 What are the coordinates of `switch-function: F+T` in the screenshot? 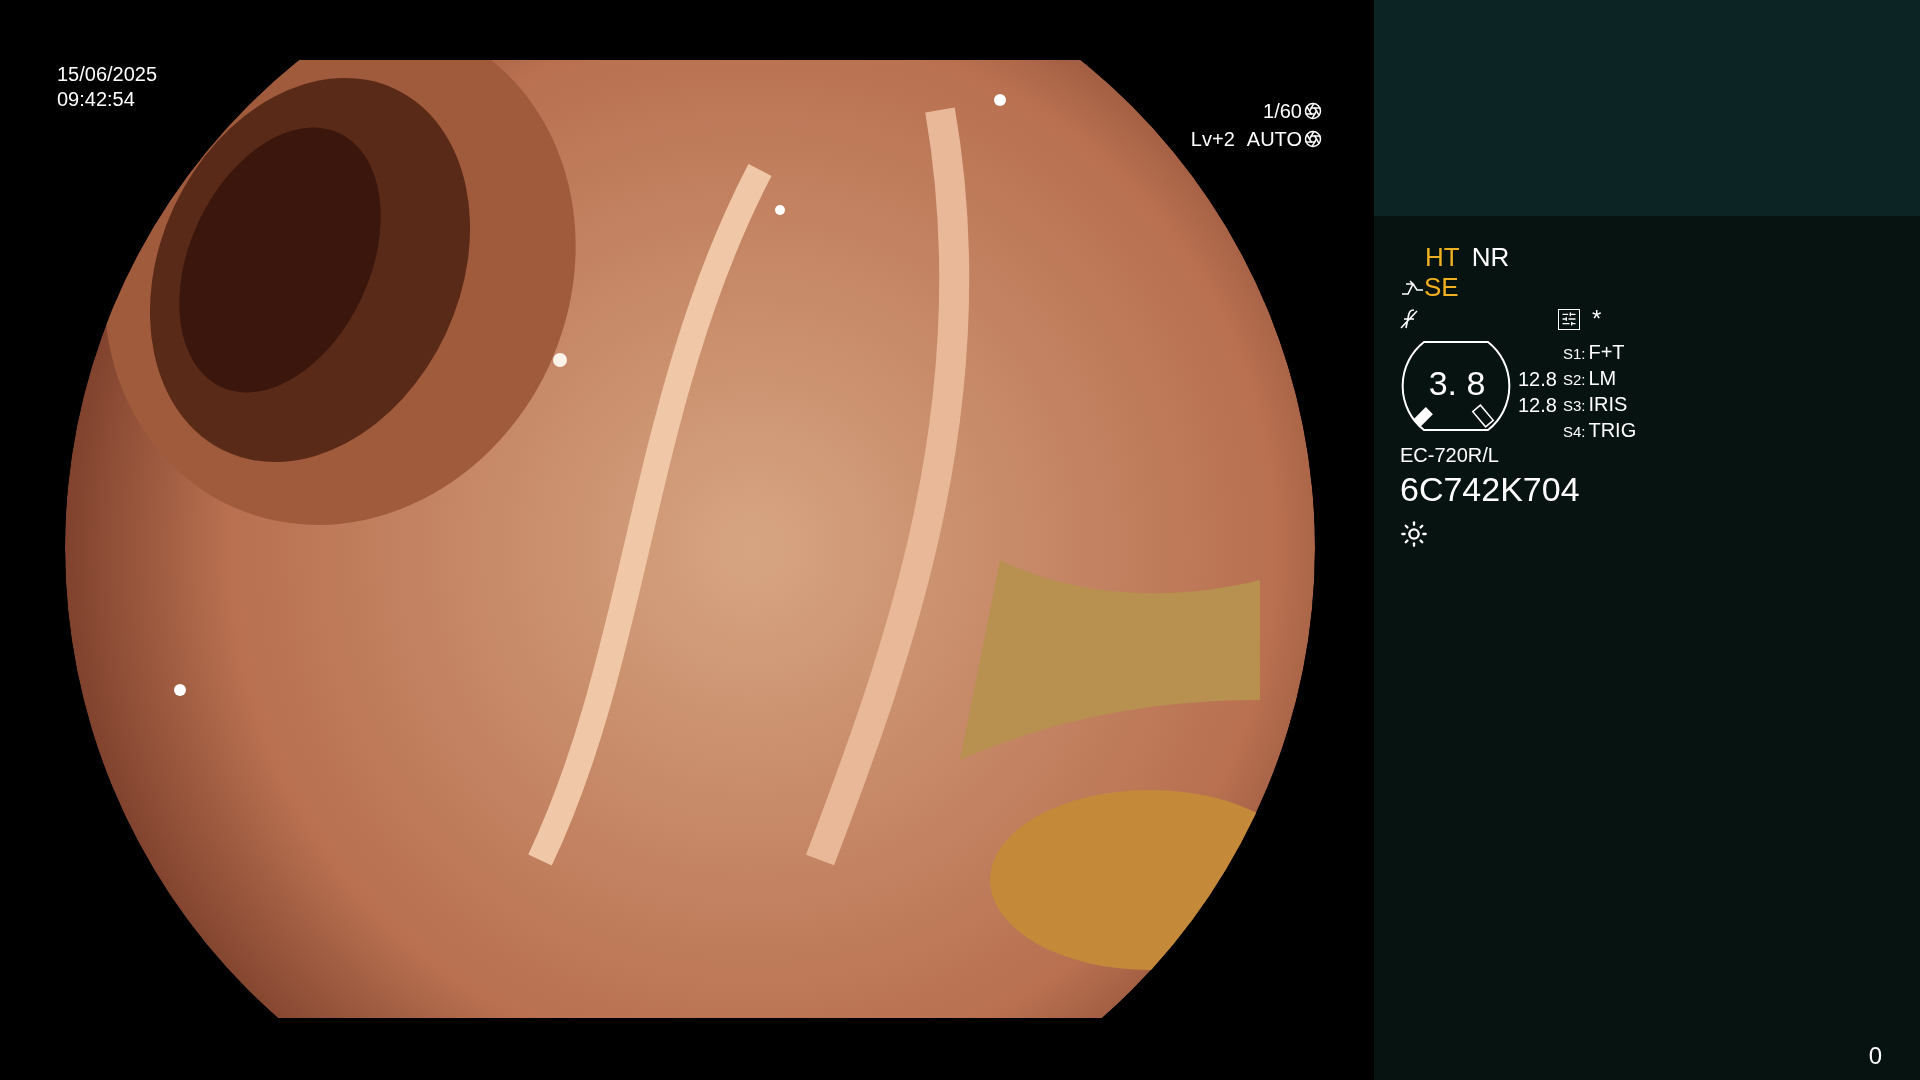 It's located at (1606, 352).